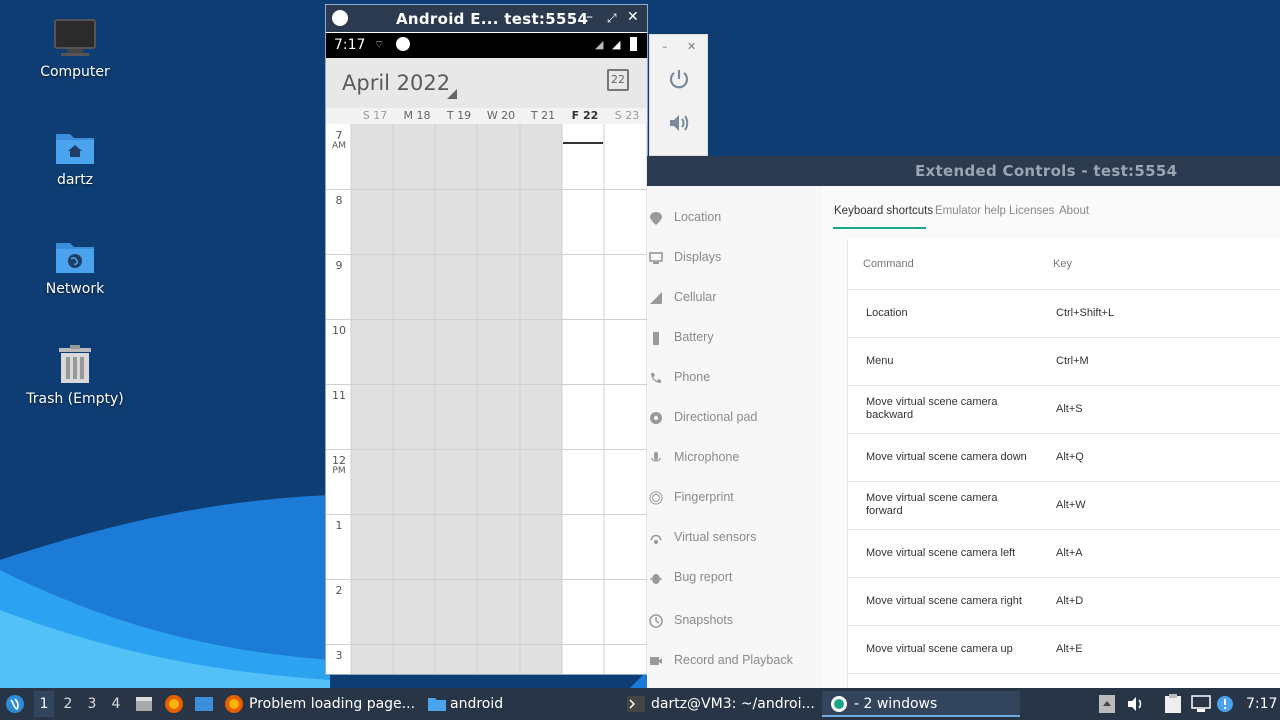 The height and width of the screenshot is (720, 1280). Describe the element at coordinates (939, 649) in the screenshot. I see `command-cell: Move virtual scene camera up` at that location.